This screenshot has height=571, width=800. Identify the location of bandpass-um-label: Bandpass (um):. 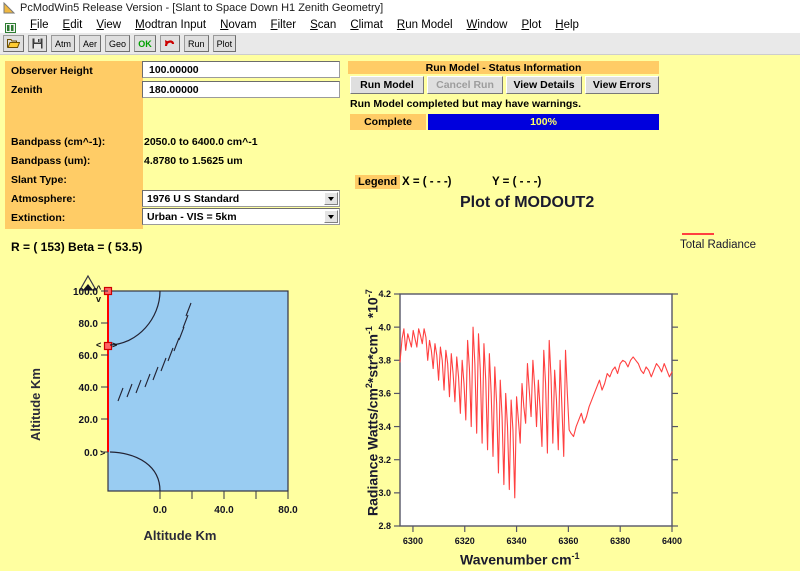
(51, 161).